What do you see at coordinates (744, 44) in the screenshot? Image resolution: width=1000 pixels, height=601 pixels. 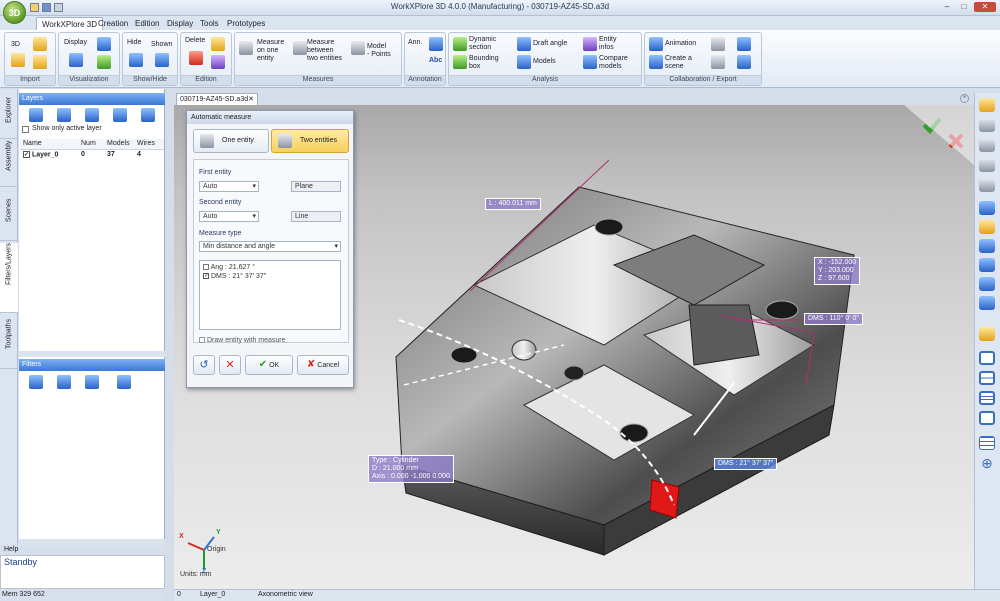 I see `publish-icon` at bounding box center [744, 44].